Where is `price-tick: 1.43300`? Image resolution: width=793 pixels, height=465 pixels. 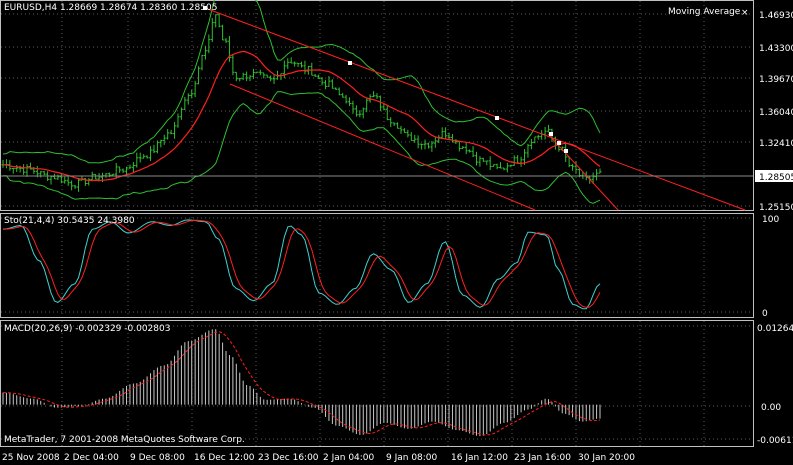
price-tick: 1.43300 is located at coordinates (776, 49).